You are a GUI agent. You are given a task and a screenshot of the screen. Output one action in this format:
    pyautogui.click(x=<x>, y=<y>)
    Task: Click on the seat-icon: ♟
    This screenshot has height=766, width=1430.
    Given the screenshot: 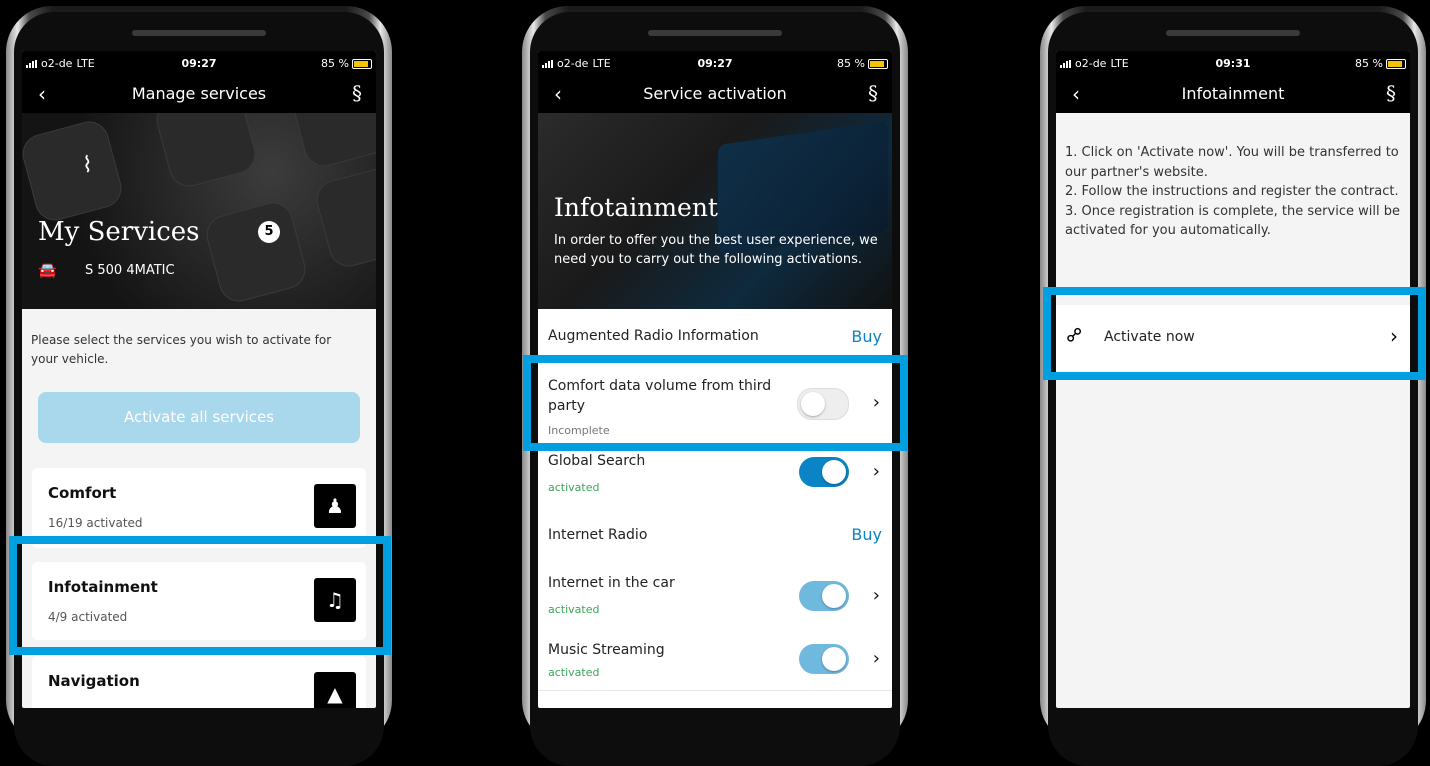 What is the action you would take?
    pyautogui.click(x=335, y=506)
    